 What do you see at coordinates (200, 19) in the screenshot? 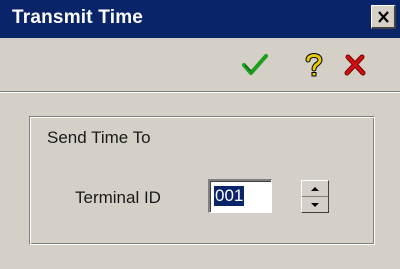
I see `title-bar: Transmit Time` at bounding box center [200, 19].